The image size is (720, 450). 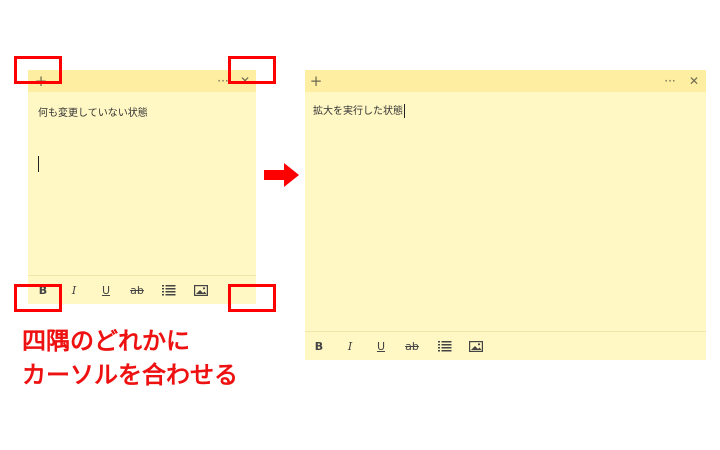 I want to click on add-note-button: +, so click(x=316, y=81).